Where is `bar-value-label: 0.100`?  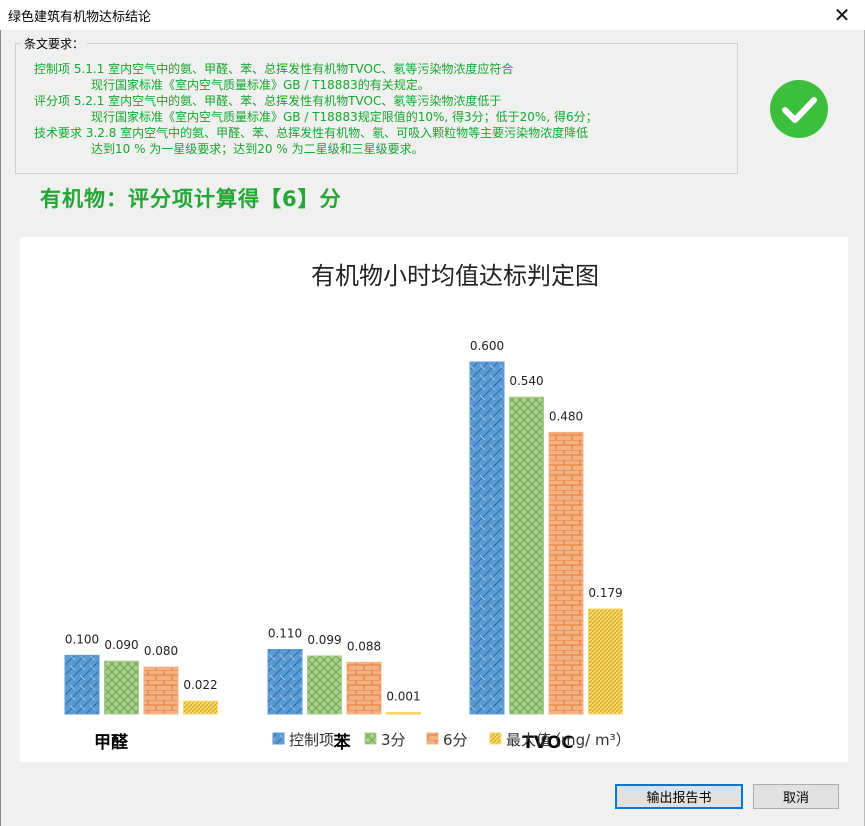
bar-value-label: 0.100 is located at coordinates (82, 639).